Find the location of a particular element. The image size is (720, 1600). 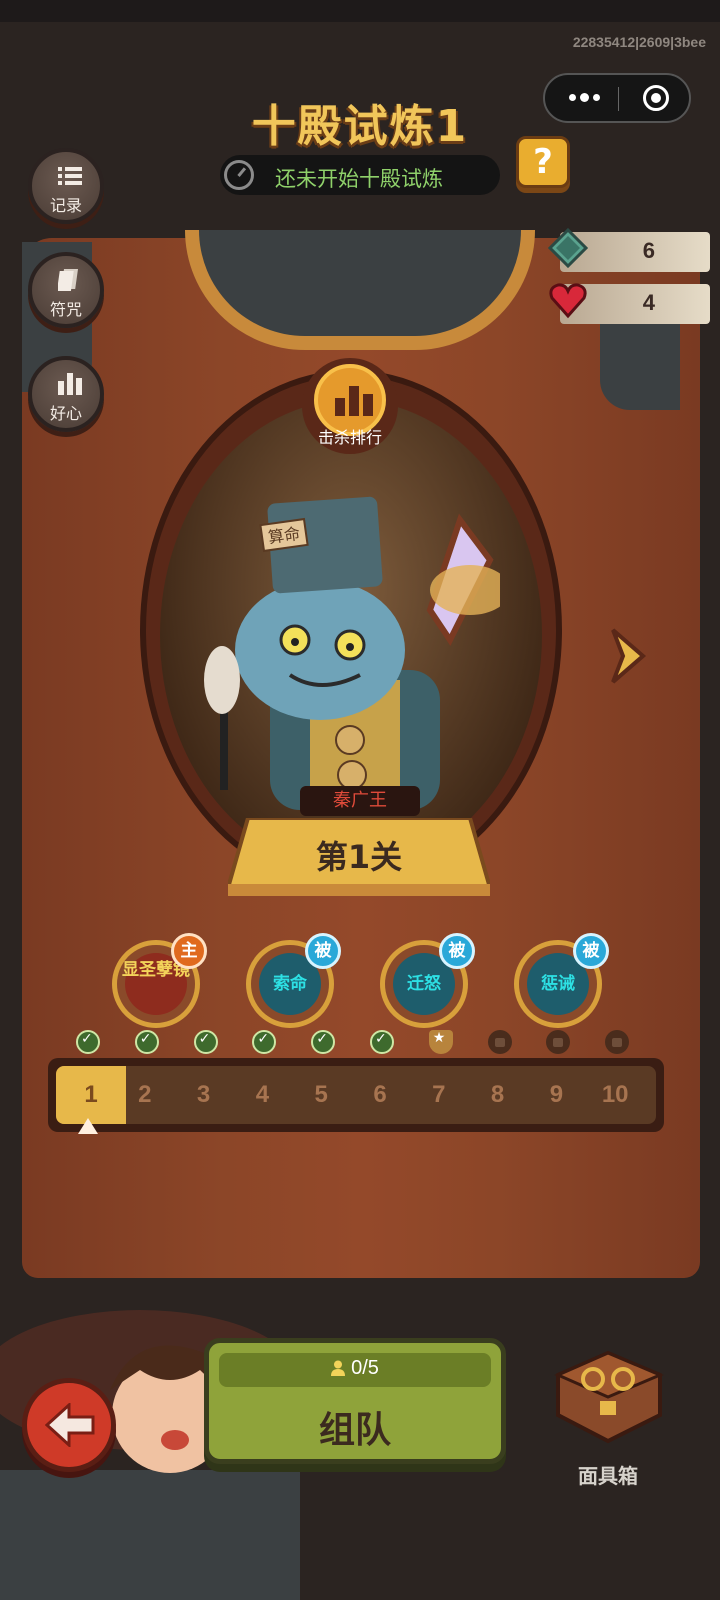

talisman-icon is located at coordinates (68, 280).